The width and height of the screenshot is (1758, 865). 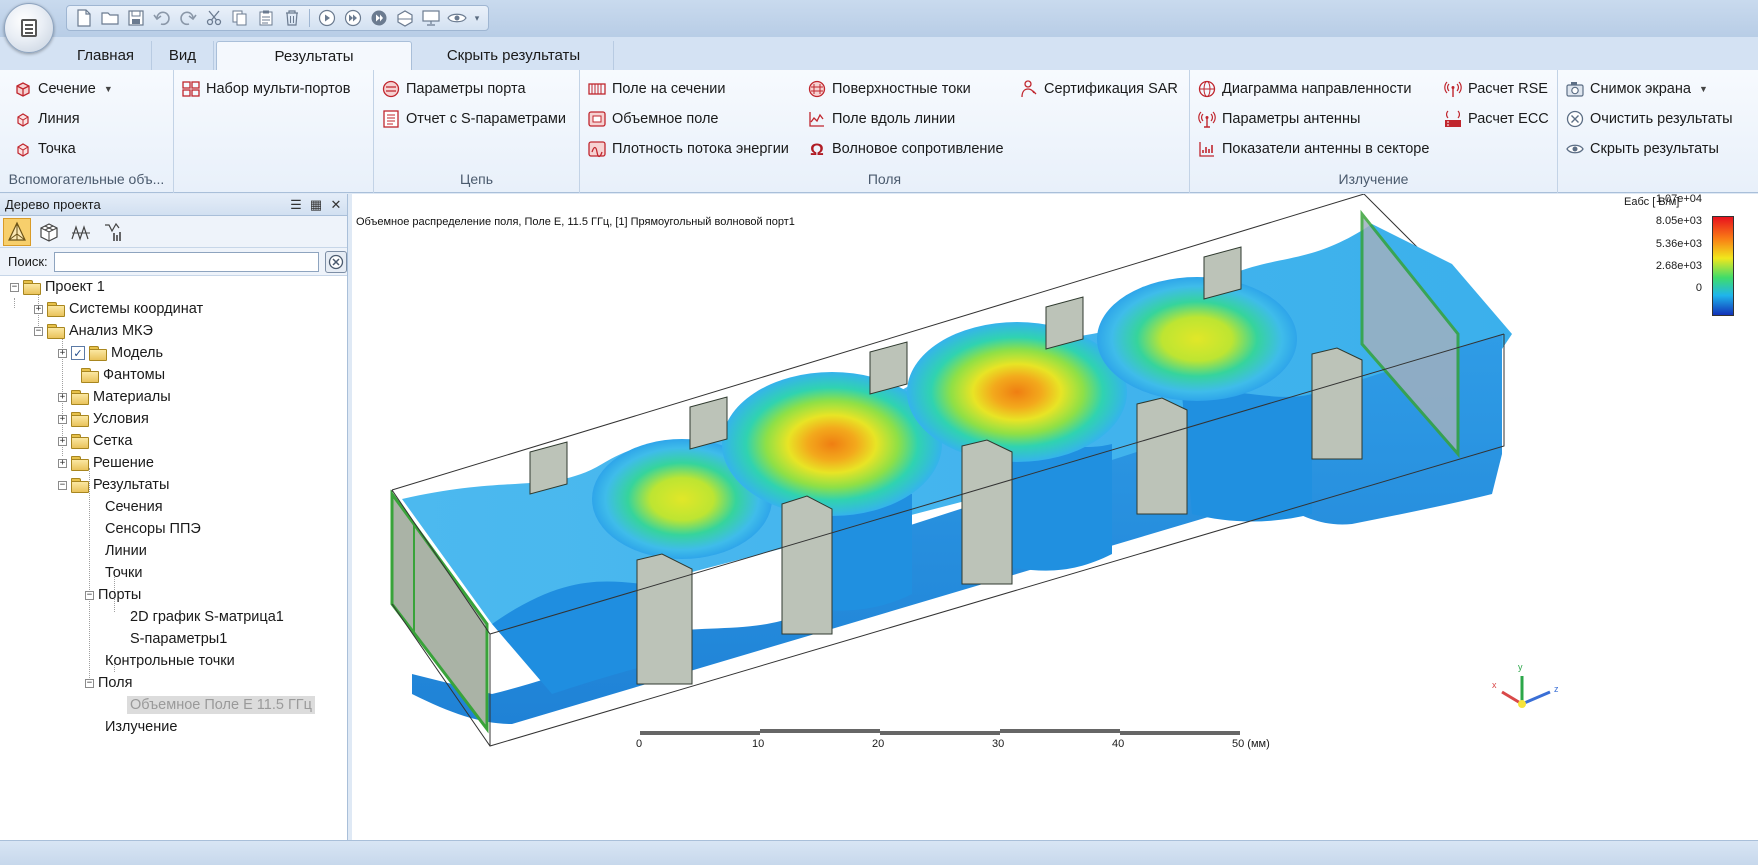 I want to click on tree-node-volume-field-e: Объемное Поле Е 11.5 ГГц, so click(x=221, y=705).